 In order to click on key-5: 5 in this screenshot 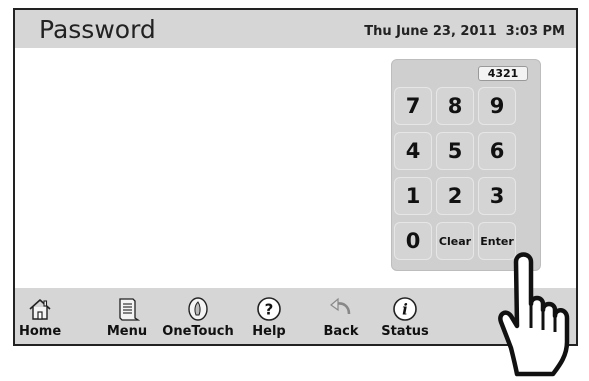, I will do `click(455, 151)`.